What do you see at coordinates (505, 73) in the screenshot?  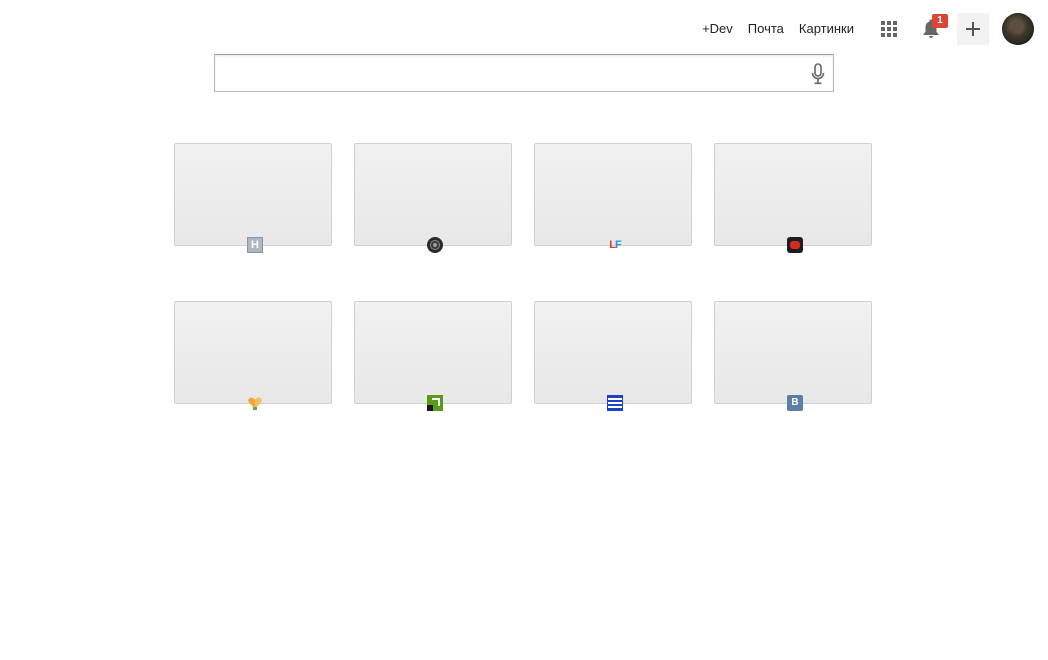 I see `search-input` at bounding box center [505, 73].